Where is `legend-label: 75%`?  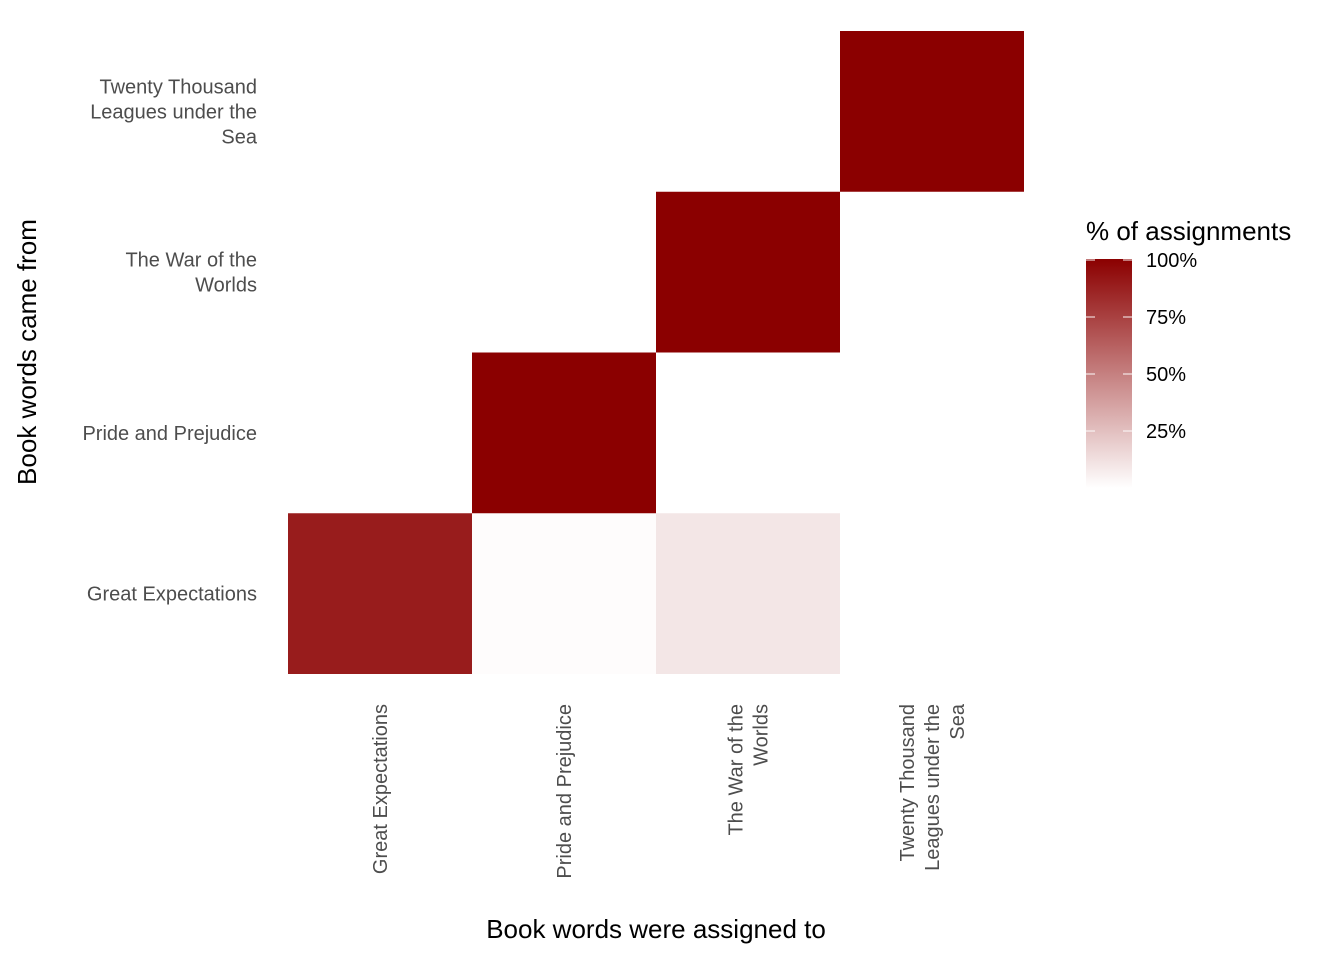
legend-label: 75% is located at coordinates (1166, 318).